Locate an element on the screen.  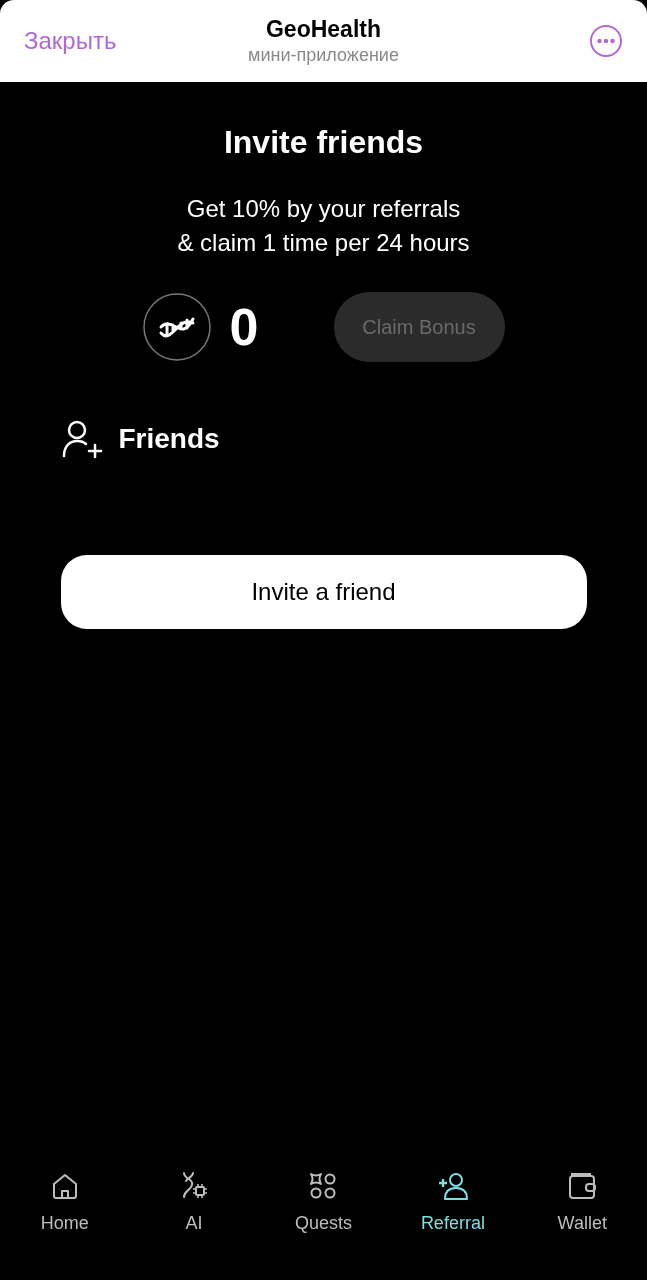
close-link: Закрыть is located at coordinates (84, 41).